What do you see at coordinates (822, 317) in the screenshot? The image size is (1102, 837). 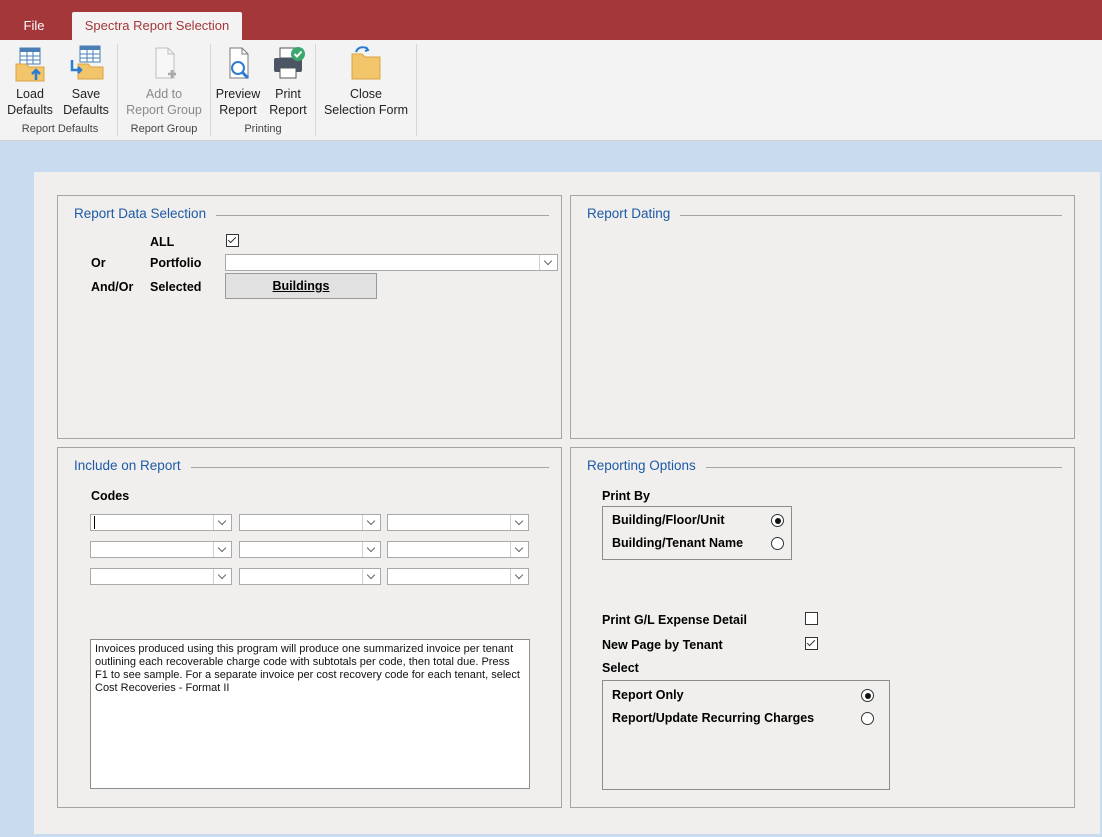 I see `report-dating-panel: Report Dating` at bounding box center [822, 317].